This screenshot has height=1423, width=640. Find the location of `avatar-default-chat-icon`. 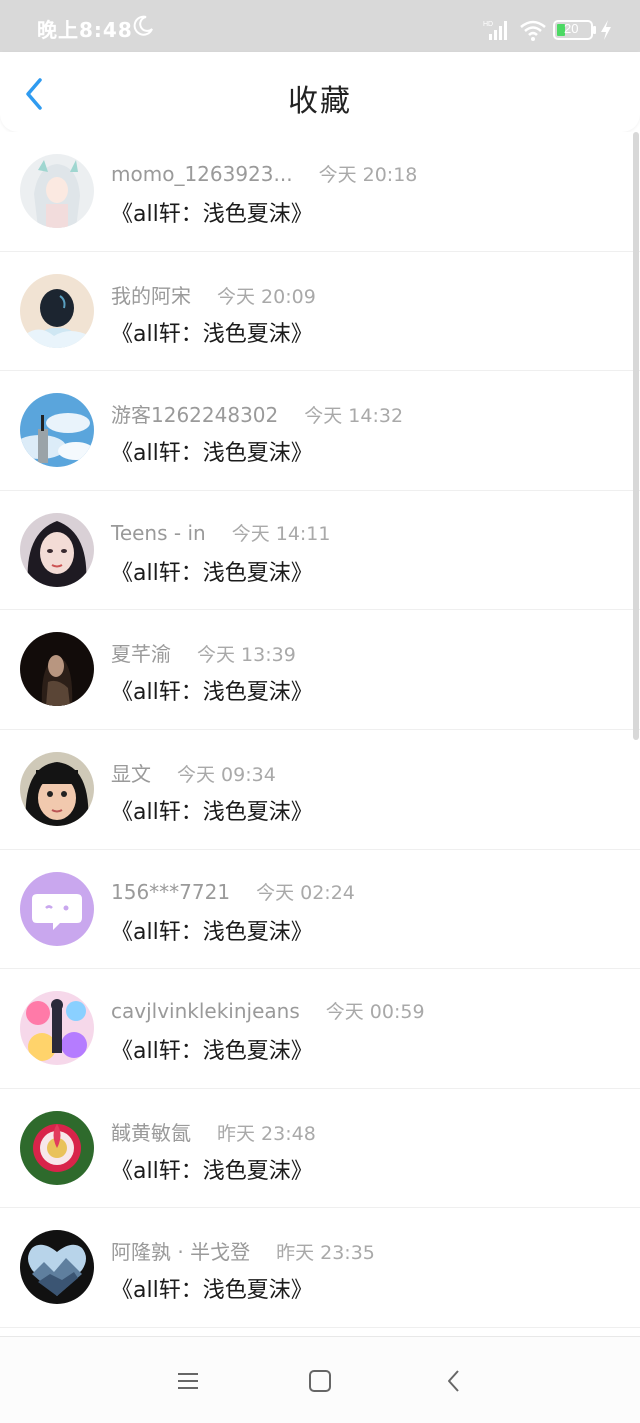

avatar-default-chat-icon is located at coordinates (57, 908).